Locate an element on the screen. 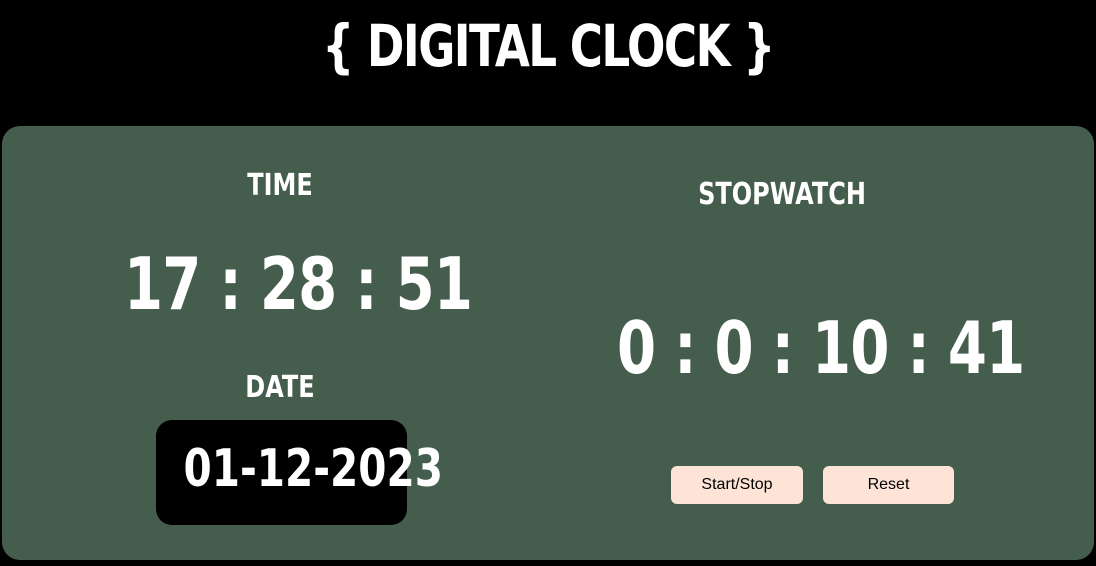  time-display: 17 : 28 : 51 is located at coordinates (298, 284).